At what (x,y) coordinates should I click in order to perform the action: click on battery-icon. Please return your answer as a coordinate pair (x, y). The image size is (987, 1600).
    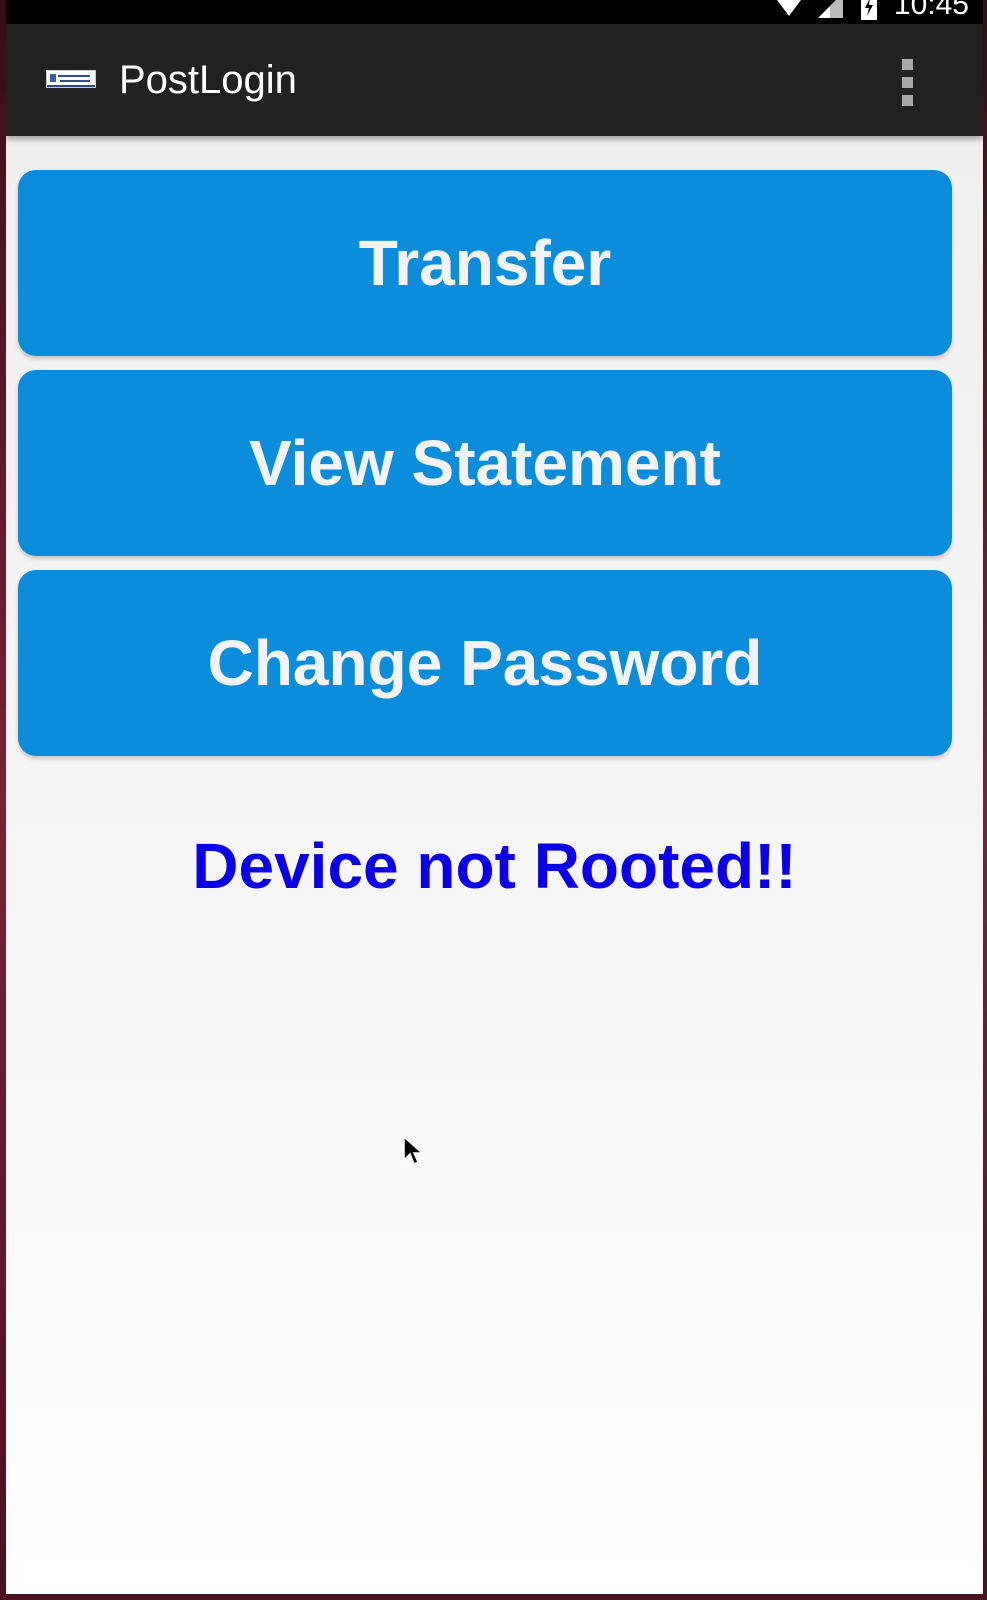
    Looking at the image, I should click on (868, 10).